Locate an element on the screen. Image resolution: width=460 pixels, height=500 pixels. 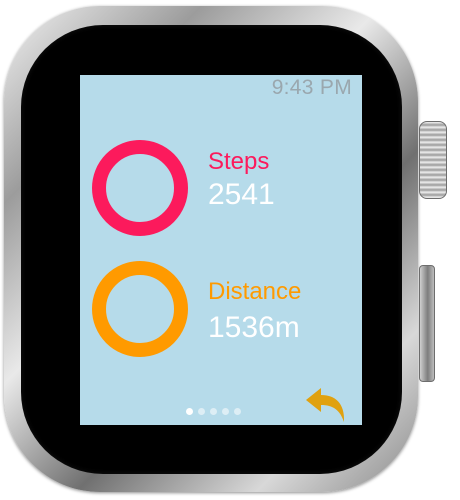
status-time: 9:43 PM is located at coordinates (311, 87).